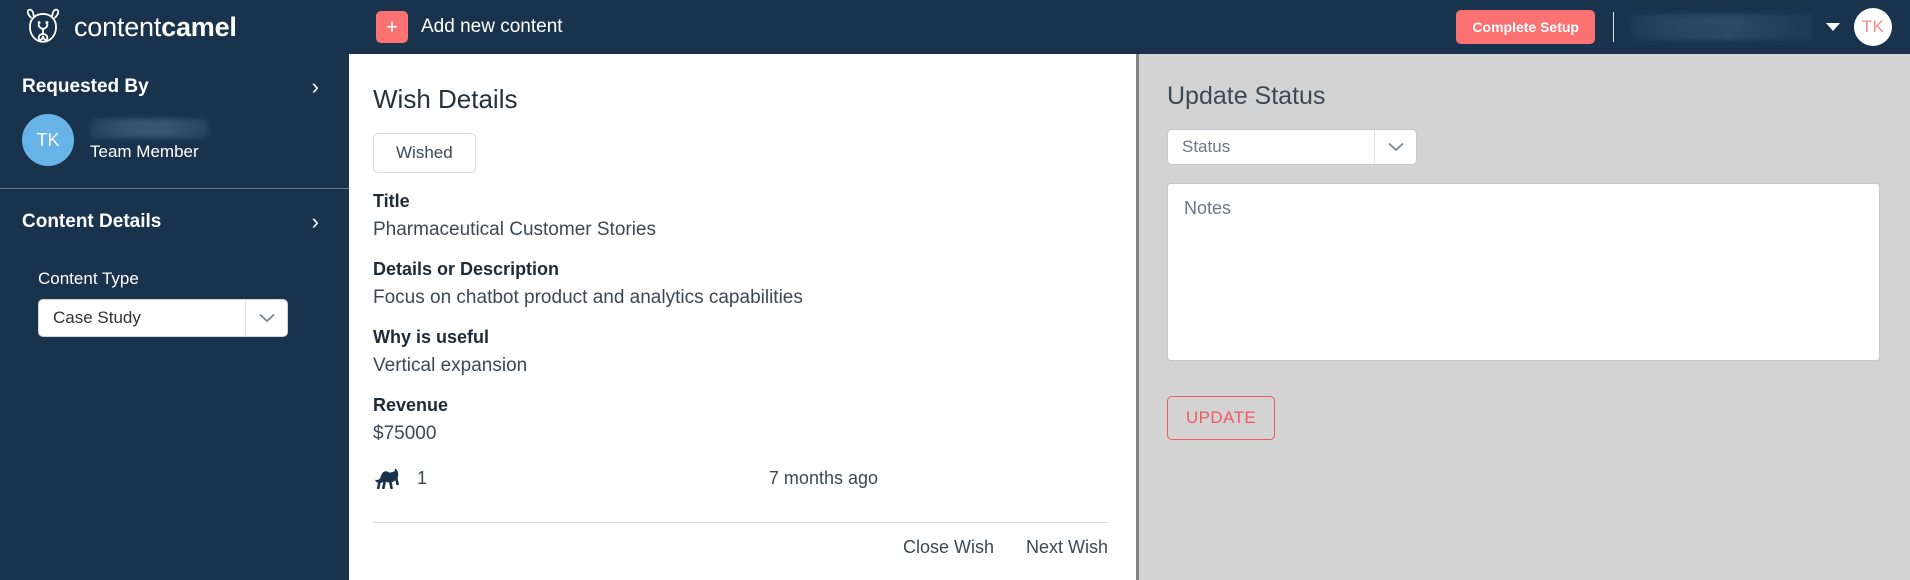  What do you see at coordinates (391, 201) in the screenshot?
I see `field-label: Title` at bounding box center [391, 201].